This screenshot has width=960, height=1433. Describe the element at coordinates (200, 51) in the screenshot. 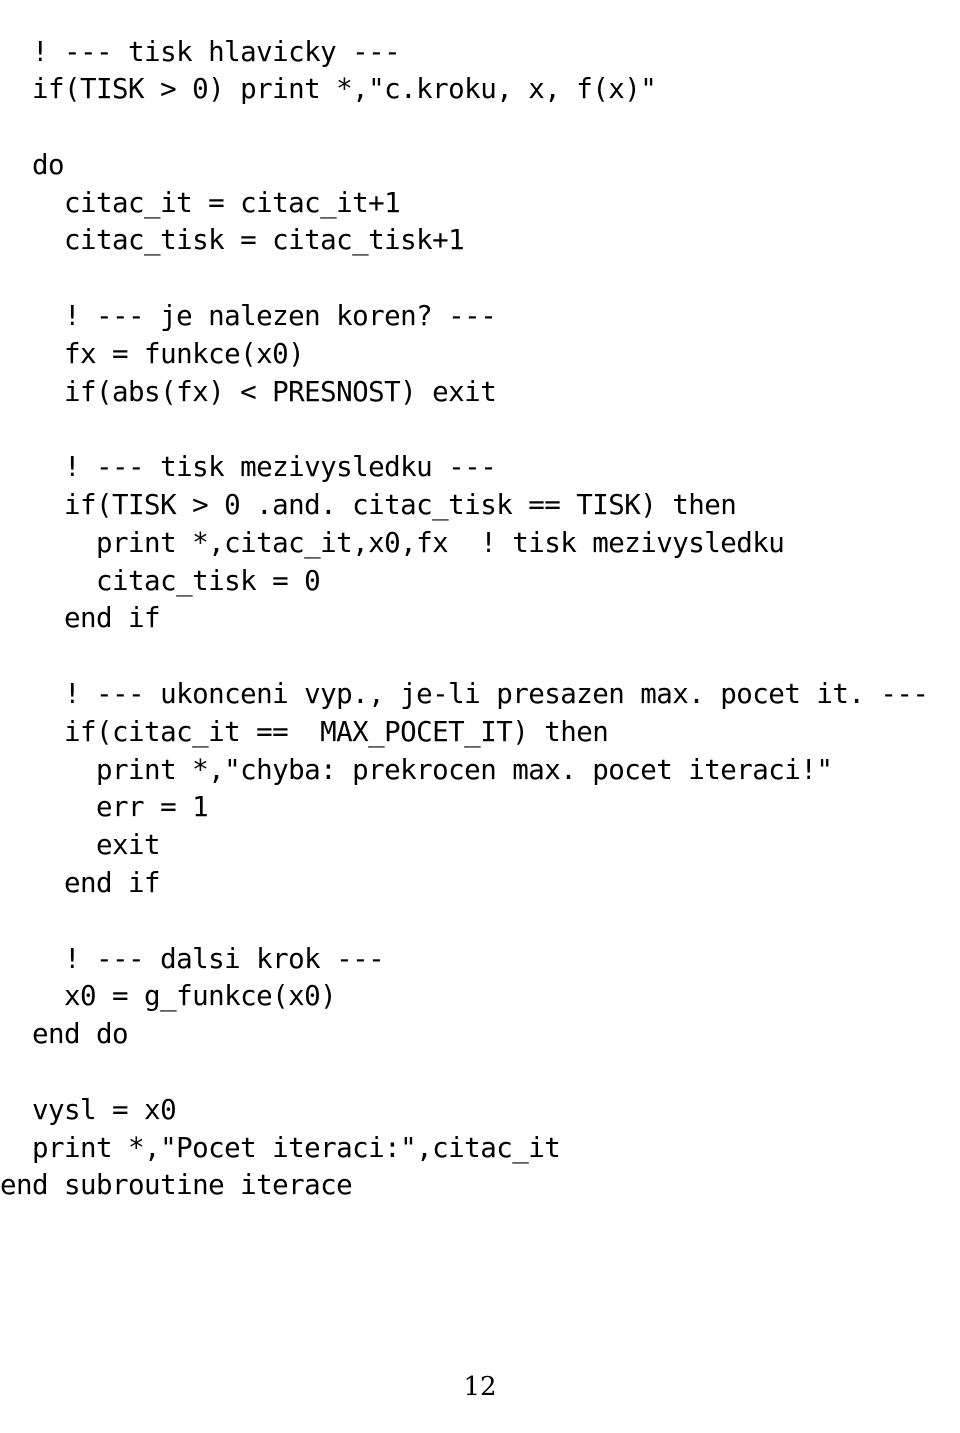

I see `code-line: ! --- tisk hlavicky ---` at that location.